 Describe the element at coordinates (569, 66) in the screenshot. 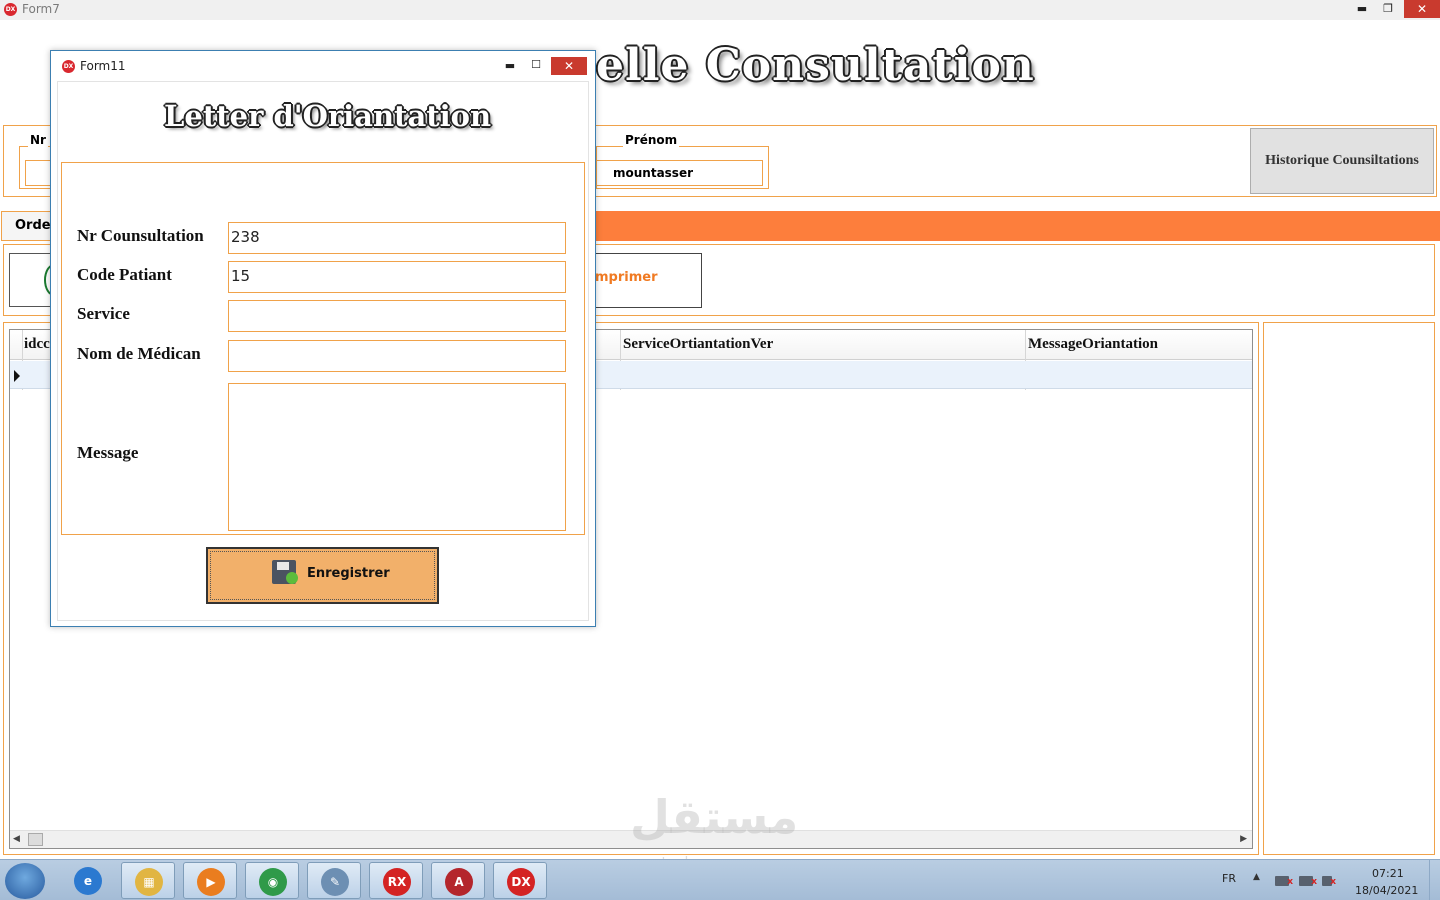

I see `dialog-close-button: ✕` at that location.